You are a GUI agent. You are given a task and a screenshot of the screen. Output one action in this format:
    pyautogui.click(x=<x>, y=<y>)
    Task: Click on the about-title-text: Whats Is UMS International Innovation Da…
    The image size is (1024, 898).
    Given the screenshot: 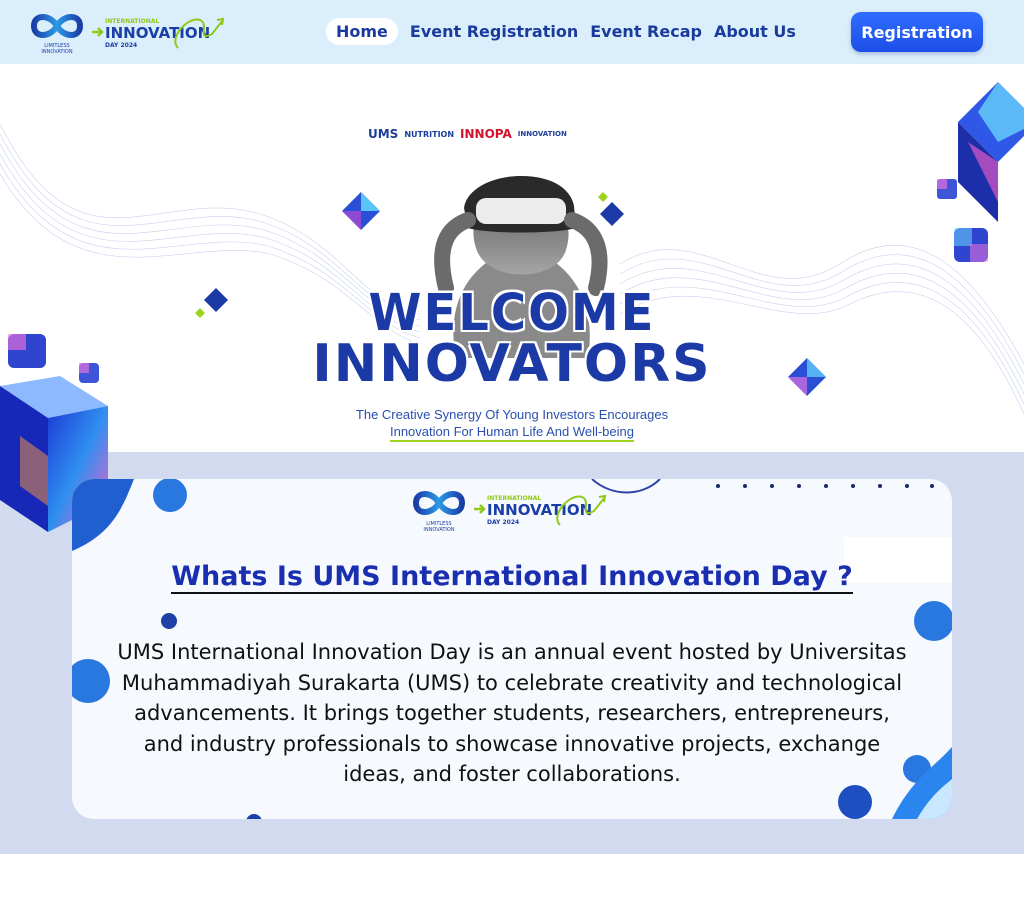 What is the action you would take?
    pyautogui.click(x=512, y=577)
    